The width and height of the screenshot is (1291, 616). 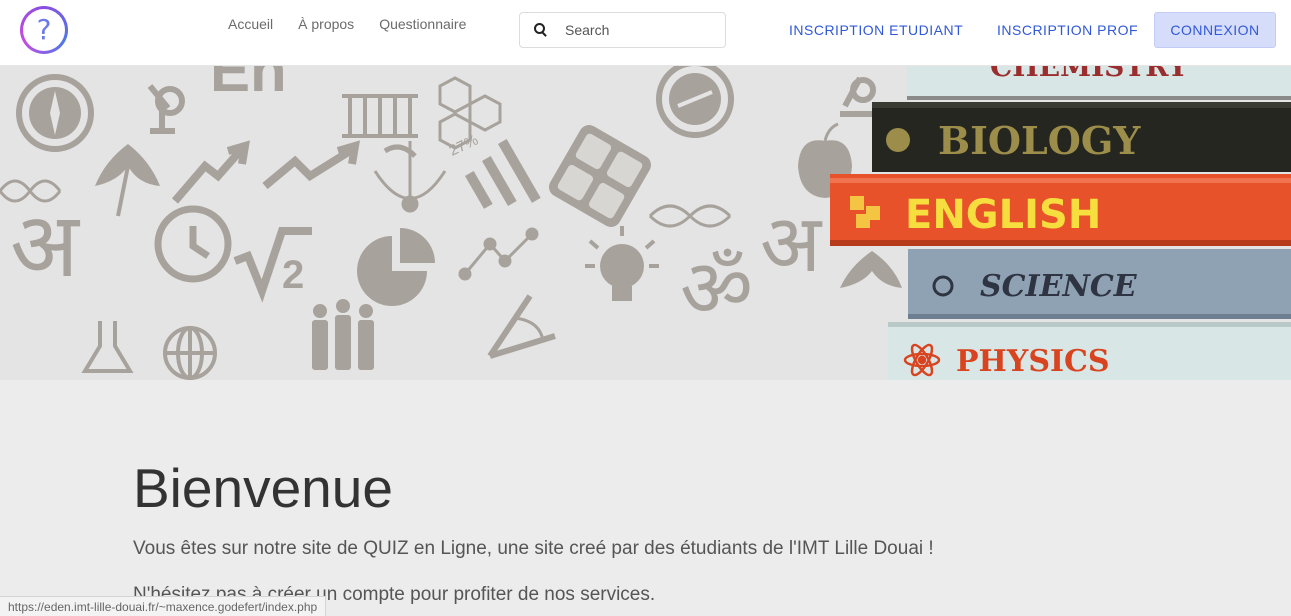 What do you see at coordinates (498, 254) in the screenshot?
I see `line-graph-icon` at bounding box center [498, 254].